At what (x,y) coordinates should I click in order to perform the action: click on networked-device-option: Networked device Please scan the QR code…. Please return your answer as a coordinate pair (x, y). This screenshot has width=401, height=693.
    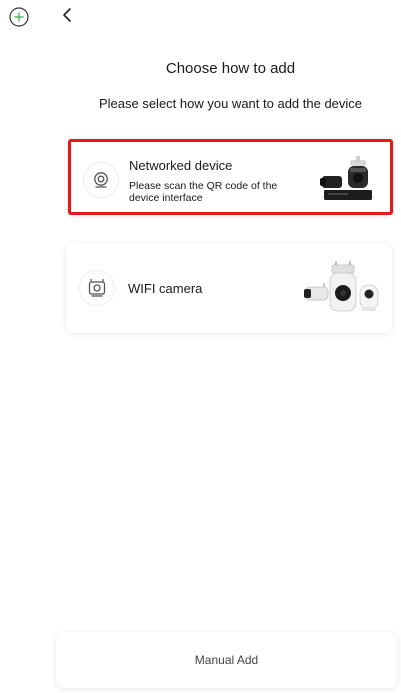
    Looking at the image, I should click on (230, 177).